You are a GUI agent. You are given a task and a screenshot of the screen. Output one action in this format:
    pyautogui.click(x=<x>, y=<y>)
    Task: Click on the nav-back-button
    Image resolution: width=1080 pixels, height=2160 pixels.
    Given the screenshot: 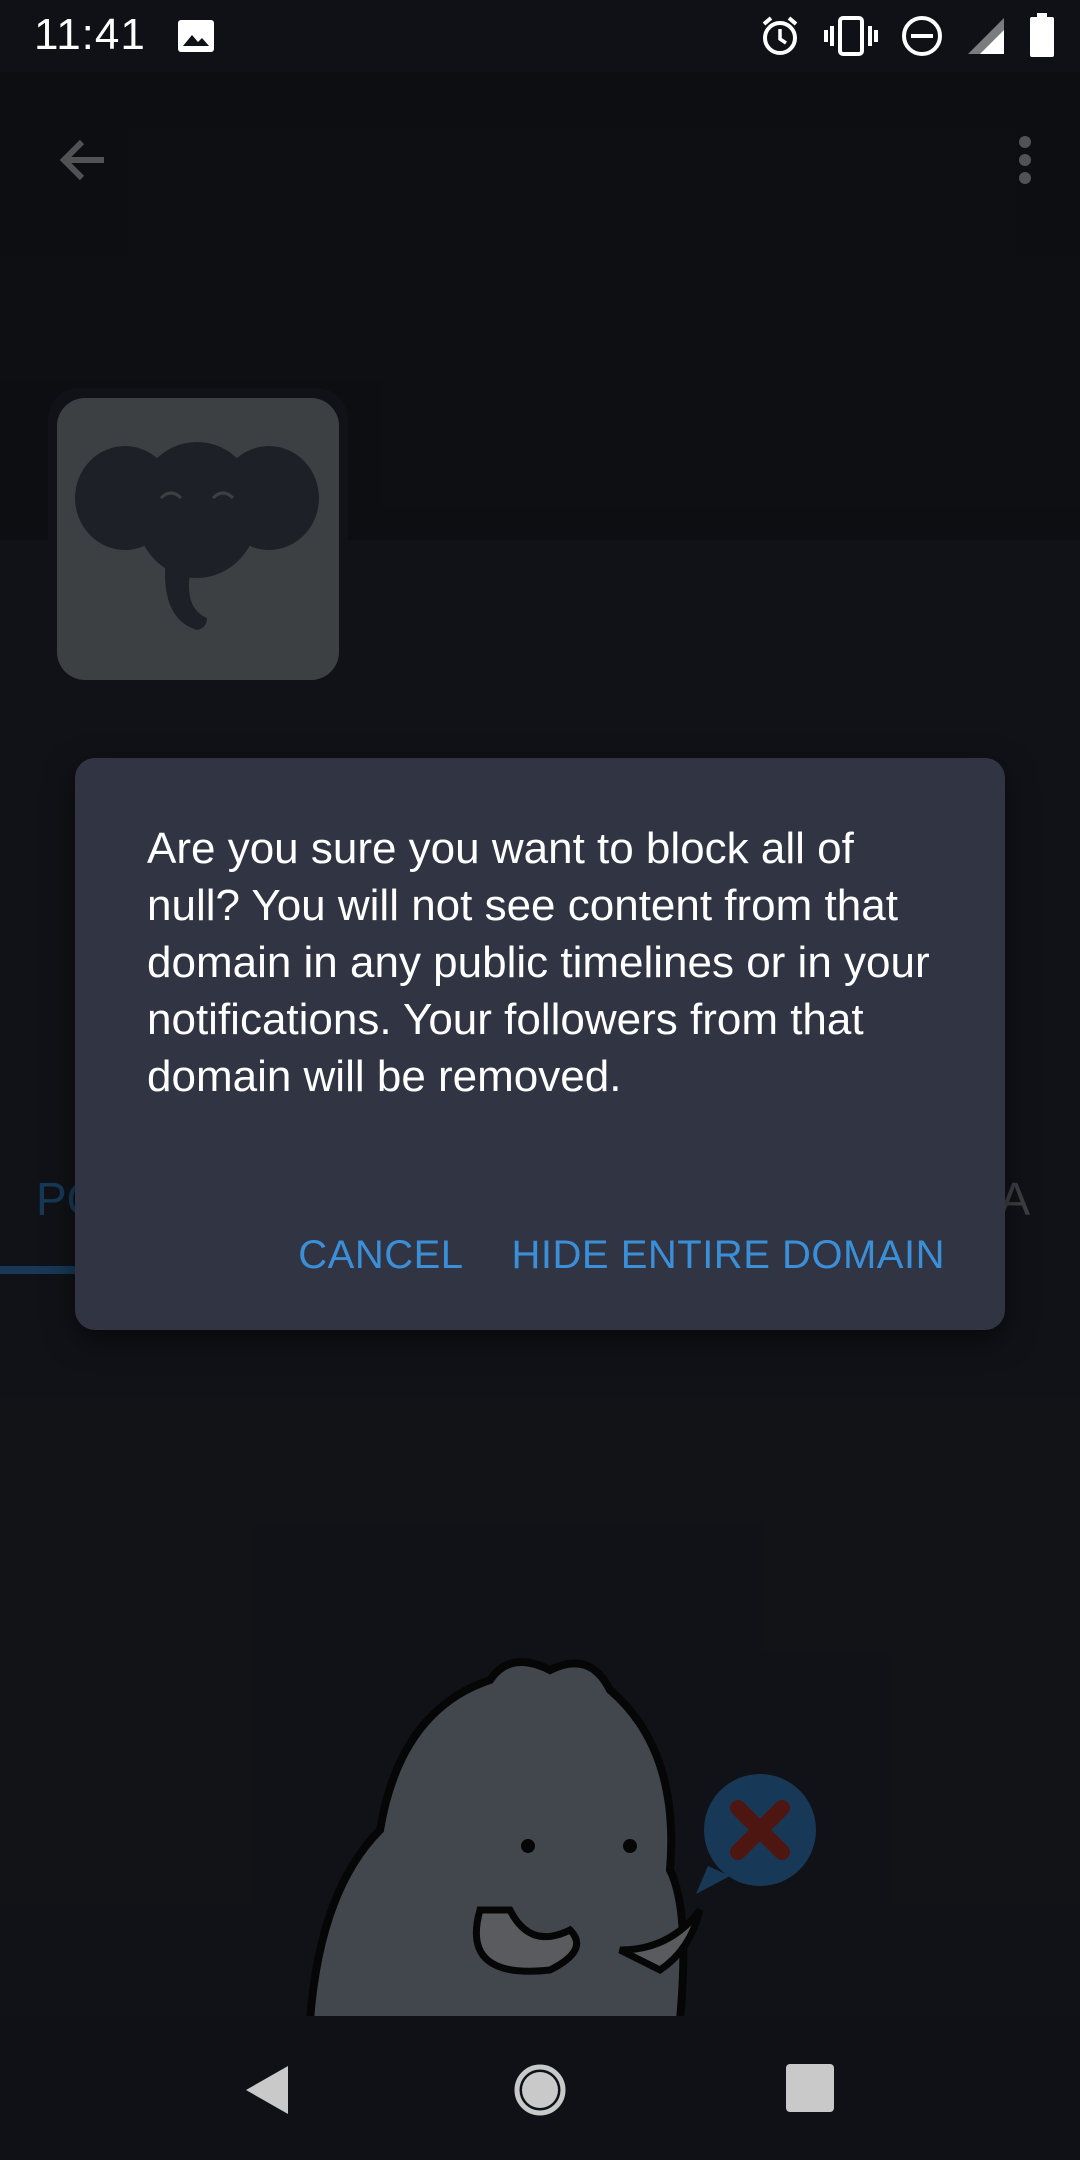 What is the action you would take?
    pyautogui.click(x=268, y=2090)
    